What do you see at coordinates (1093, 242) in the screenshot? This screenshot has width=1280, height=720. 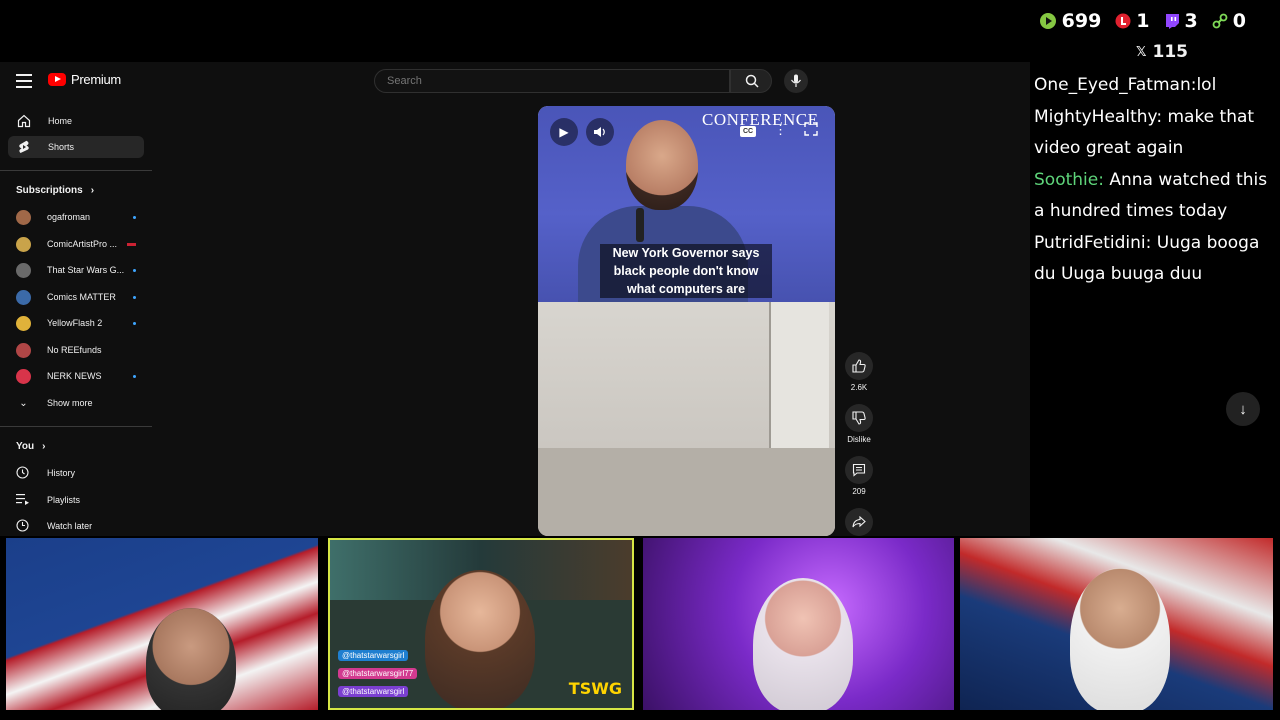 I see `chat-username: PutridFetidini:` at bounding box center [1093, 242].